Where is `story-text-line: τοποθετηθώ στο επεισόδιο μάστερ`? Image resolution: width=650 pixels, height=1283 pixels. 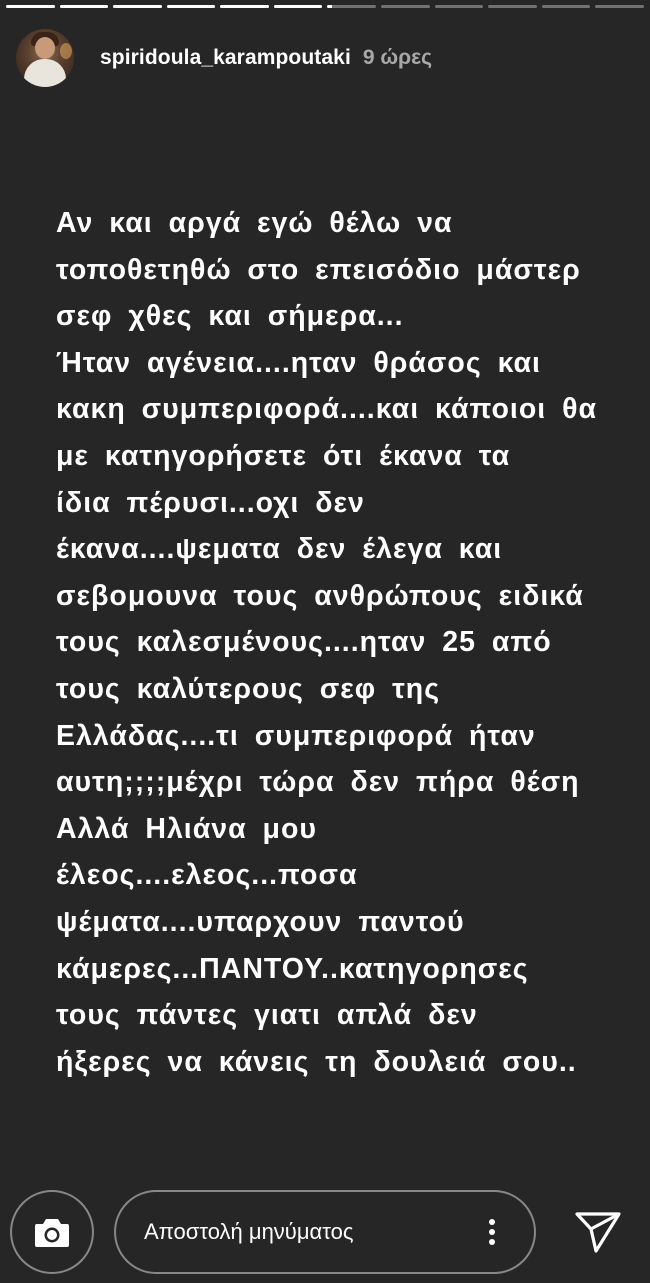
story-text-line: τοποθετηθώ στο επεισόδιο μάστερ is located at coordinates (318, 269).